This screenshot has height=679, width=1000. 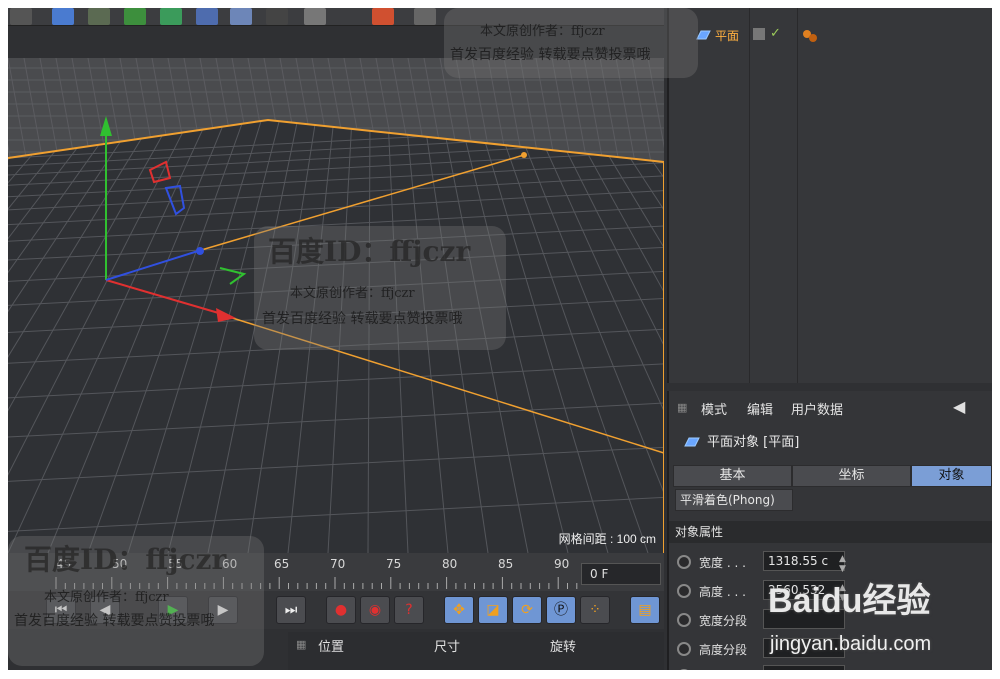 I want to click on prop-label: 宽度 . . ., so click(x=722, y=563).